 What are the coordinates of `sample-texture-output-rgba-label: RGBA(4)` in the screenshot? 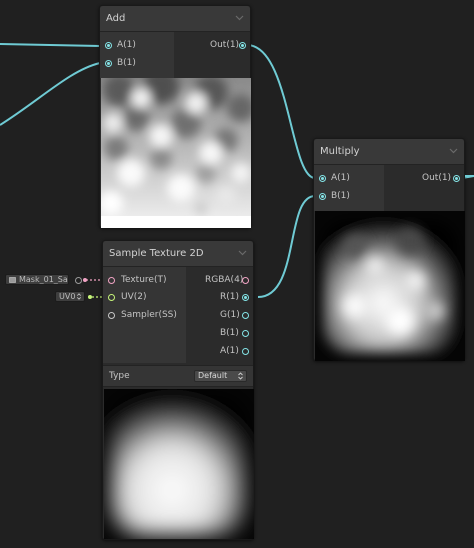 It's located at (224, 280).